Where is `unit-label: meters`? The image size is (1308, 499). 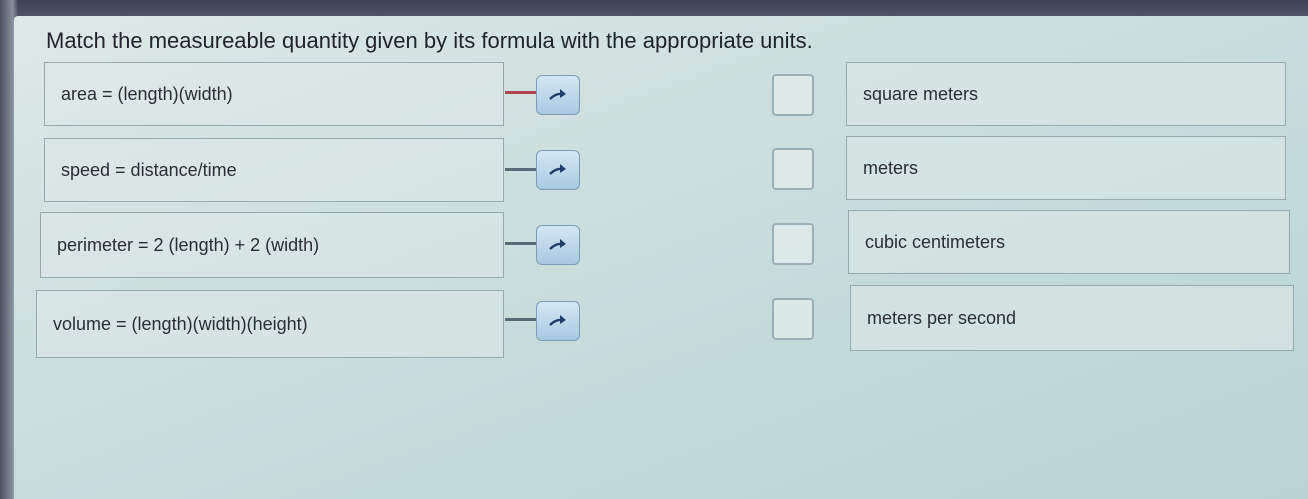
unit-label: meters is located at coordinates (891, 167).